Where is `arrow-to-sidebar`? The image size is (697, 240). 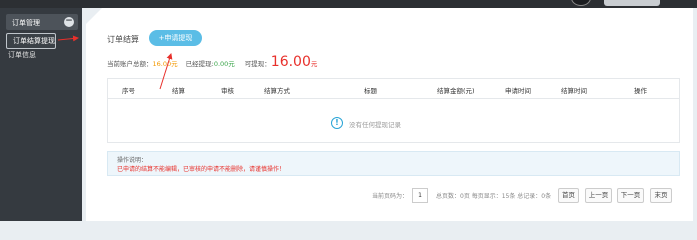 arrow-to-sidebar is located at coordinates (68, 38).